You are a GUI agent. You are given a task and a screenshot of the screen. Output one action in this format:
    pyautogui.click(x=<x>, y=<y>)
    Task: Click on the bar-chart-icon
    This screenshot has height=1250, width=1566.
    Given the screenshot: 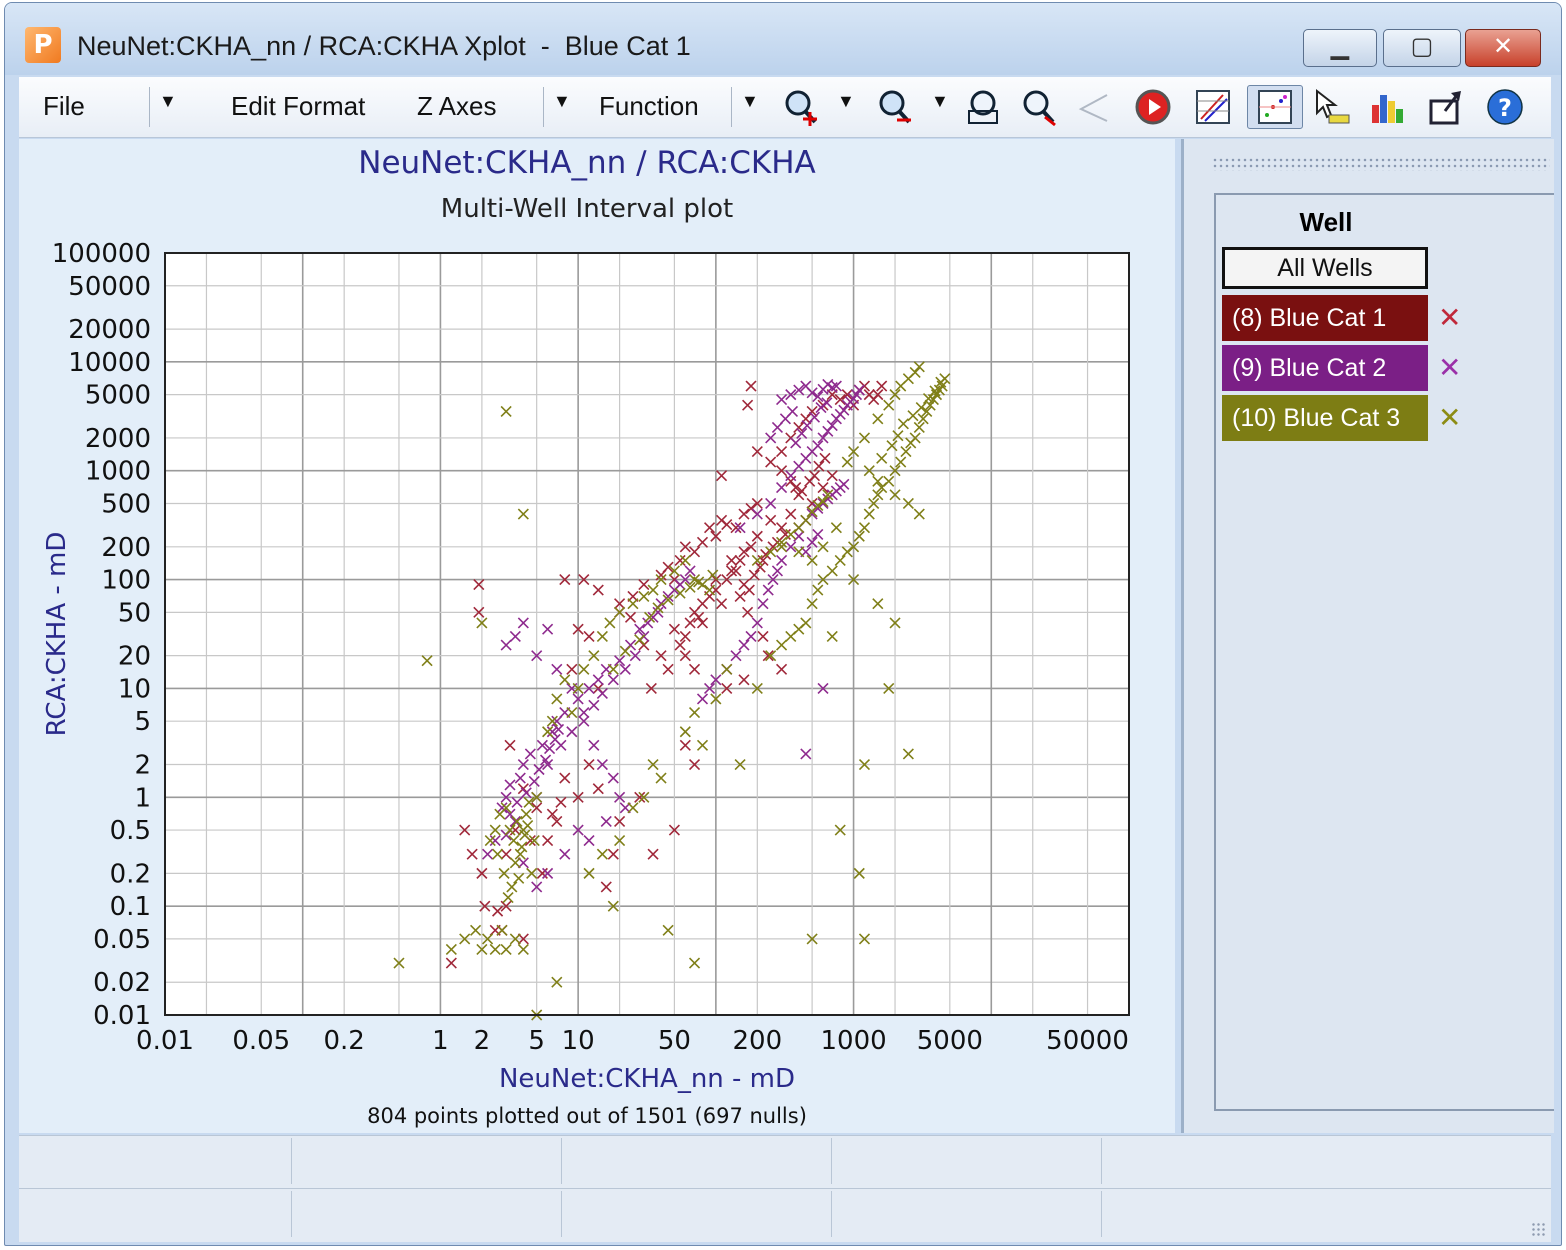 What is the action you would take?
    pyautogui.click(x=1387, y=107)
    